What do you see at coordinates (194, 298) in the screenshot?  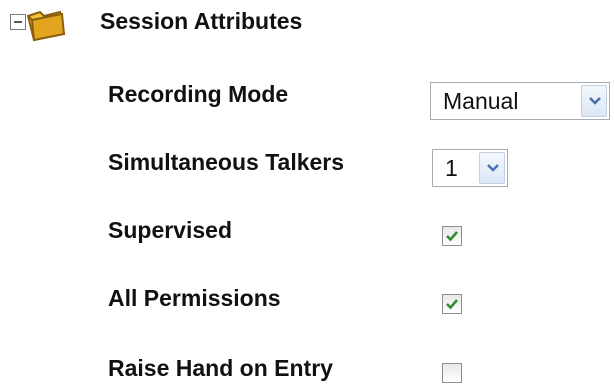 I see `all-permissions-label: All Permissions` at bounding box center [194, 298].